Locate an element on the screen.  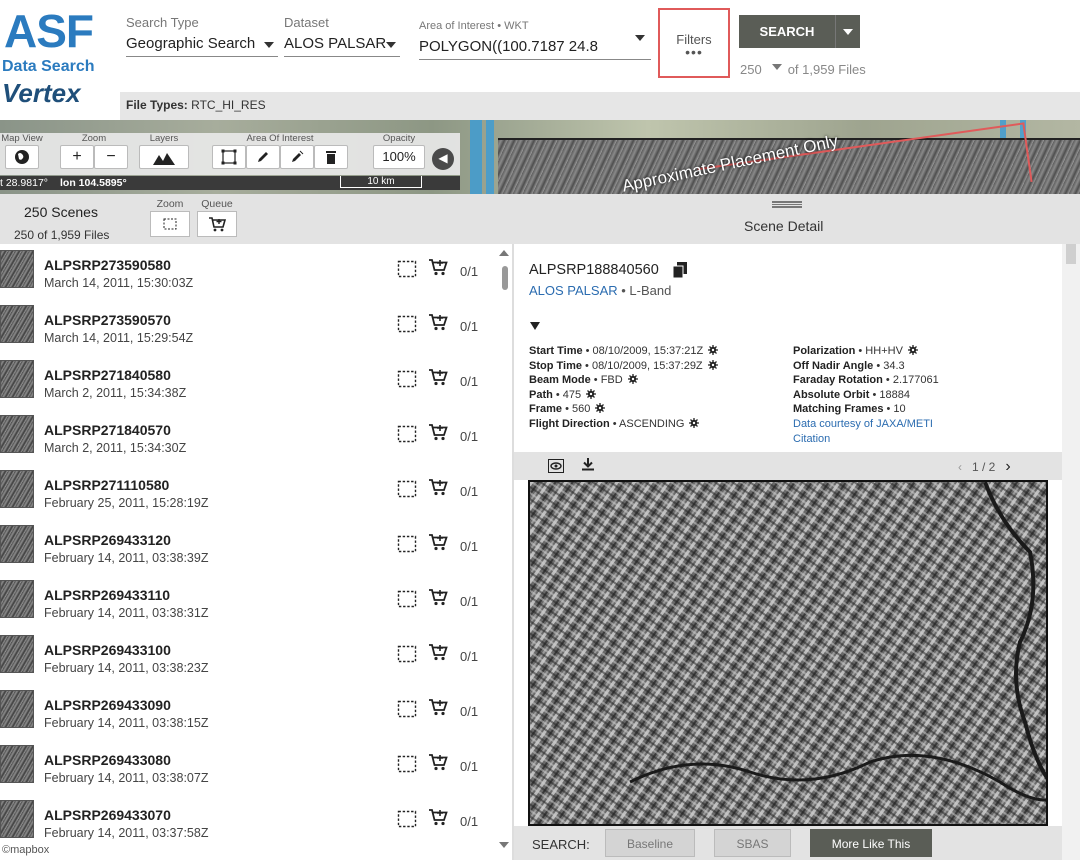
draw-box-button is located at coordinates (229, 157).